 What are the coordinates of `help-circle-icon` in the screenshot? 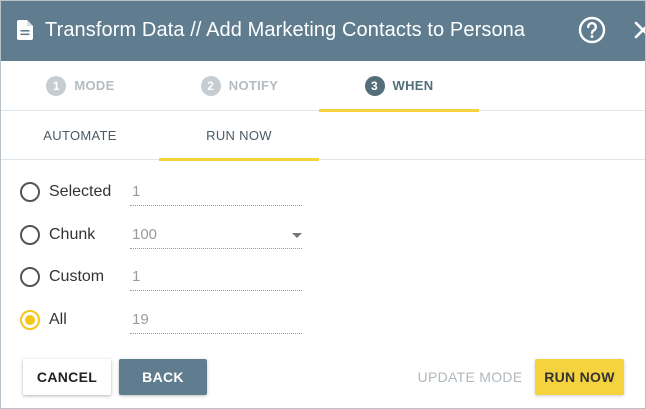 It's located at (592, 30).